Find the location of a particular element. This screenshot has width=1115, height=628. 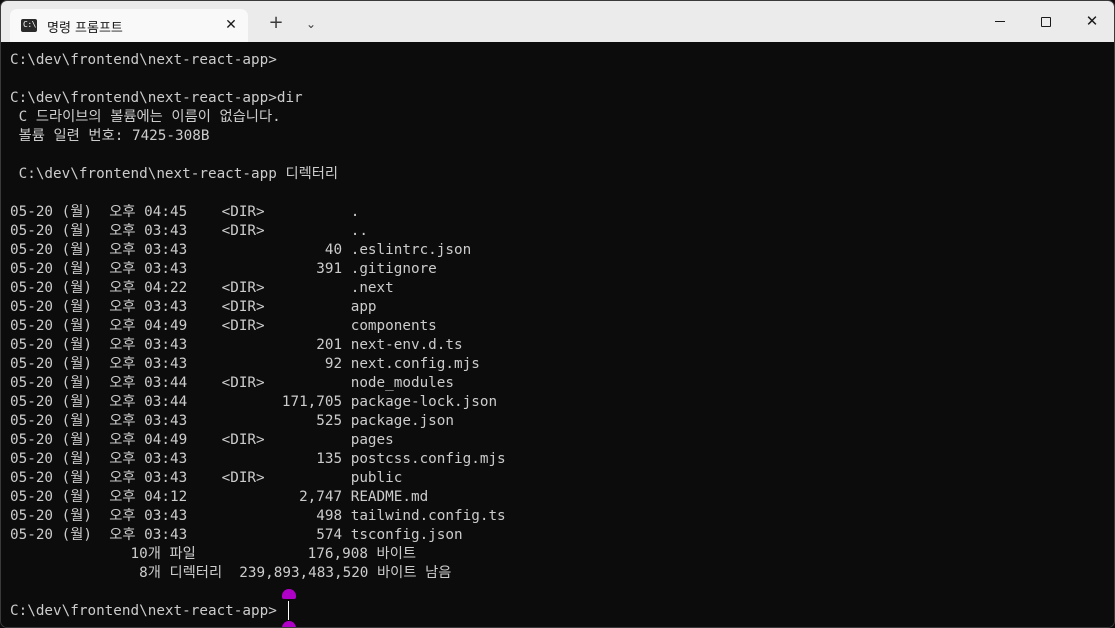

maximize-button is located at coordinates (1046, 21).